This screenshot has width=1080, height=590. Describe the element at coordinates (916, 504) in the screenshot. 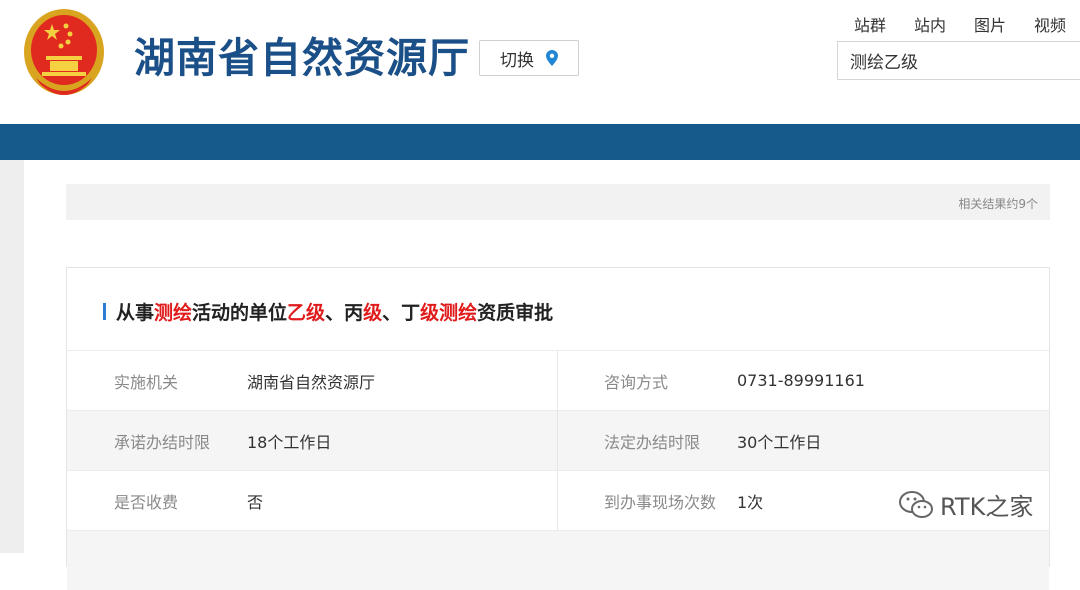

I see `wechat-icon` at that location.